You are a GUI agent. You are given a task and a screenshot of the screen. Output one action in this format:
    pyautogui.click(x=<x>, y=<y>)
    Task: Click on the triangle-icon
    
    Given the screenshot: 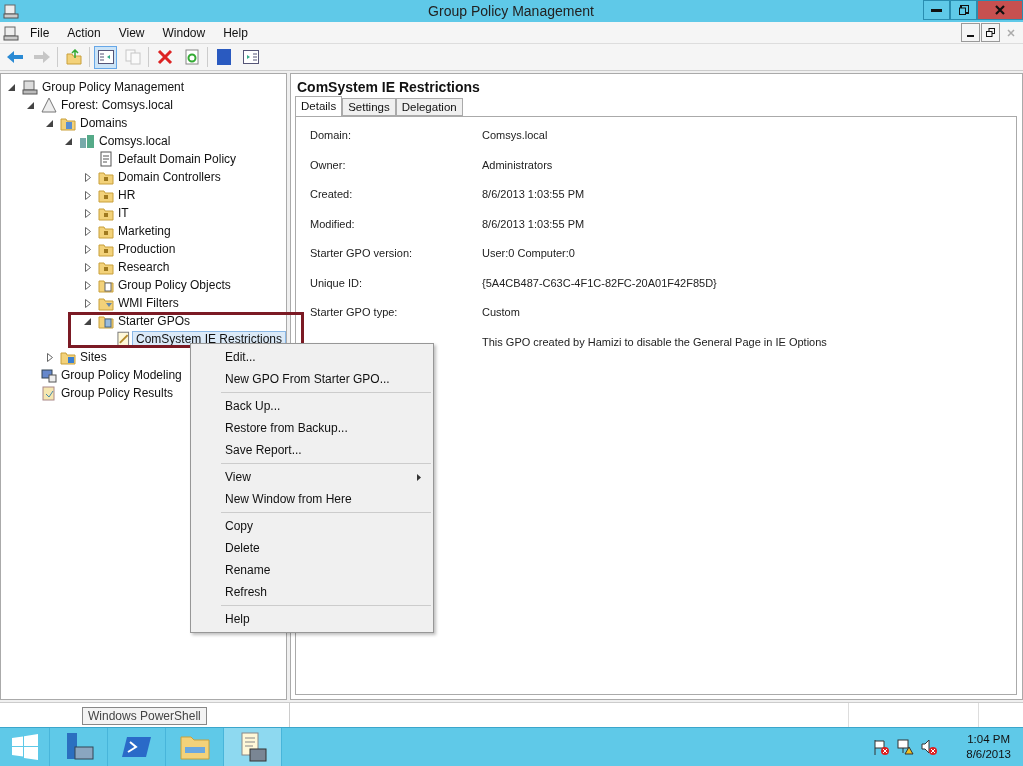 What is the action you would take?
    pyautogui.click(x=49, y=105)
    